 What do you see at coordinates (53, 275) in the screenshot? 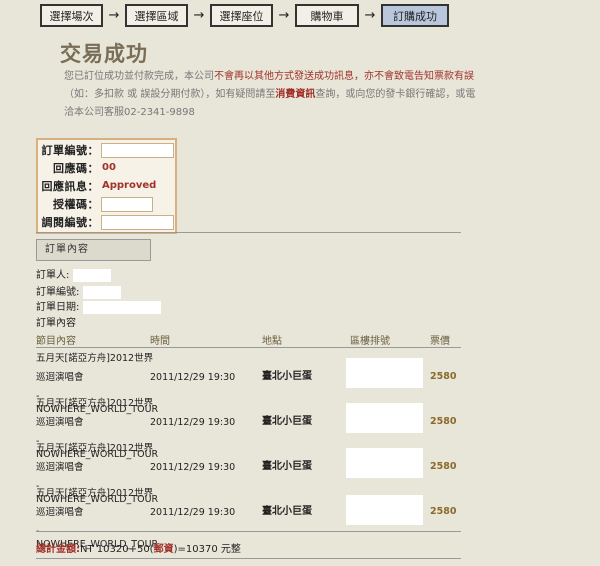
I see `orderer-label: 訂單人:` at bounding box center [53, 275].